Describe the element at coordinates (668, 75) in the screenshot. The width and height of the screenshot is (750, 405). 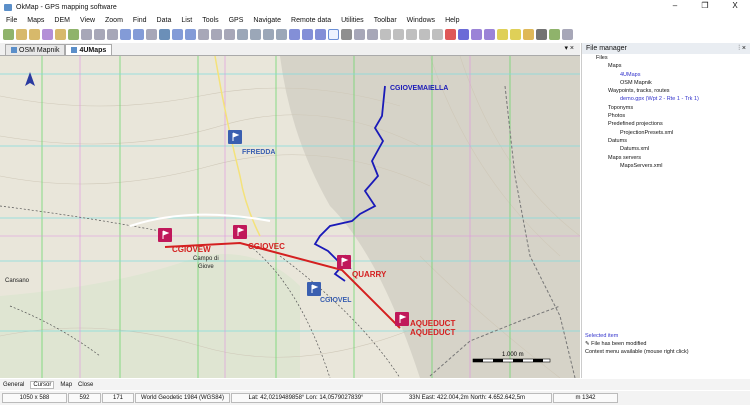
I see `tree-item: 4UMaps` at that location.